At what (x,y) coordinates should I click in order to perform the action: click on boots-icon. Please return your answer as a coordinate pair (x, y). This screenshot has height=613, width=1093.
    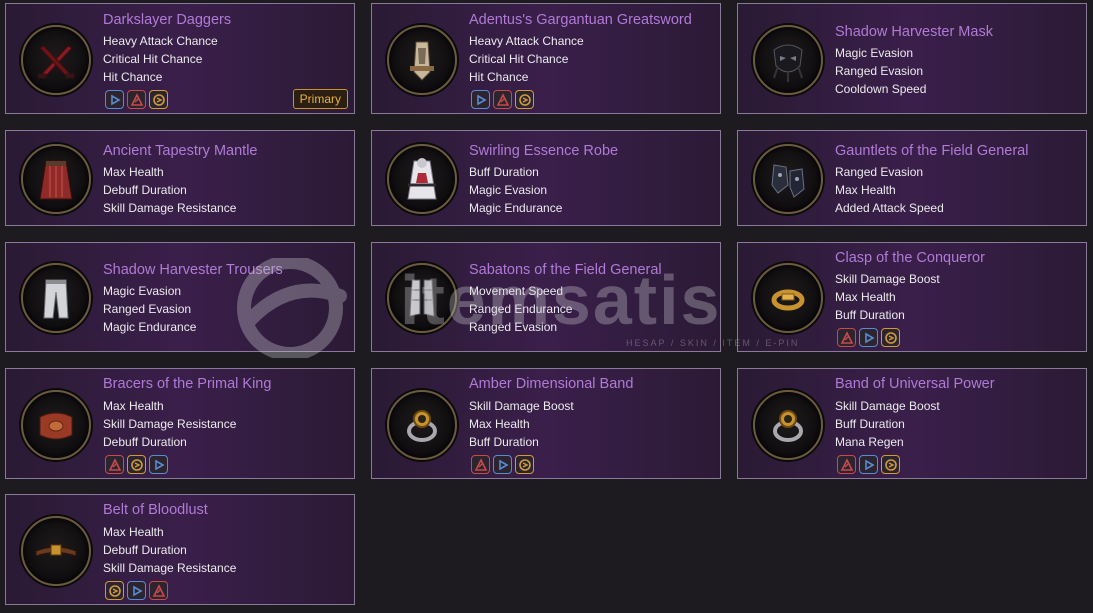
    Looking at the image, I should click on (422, 298).